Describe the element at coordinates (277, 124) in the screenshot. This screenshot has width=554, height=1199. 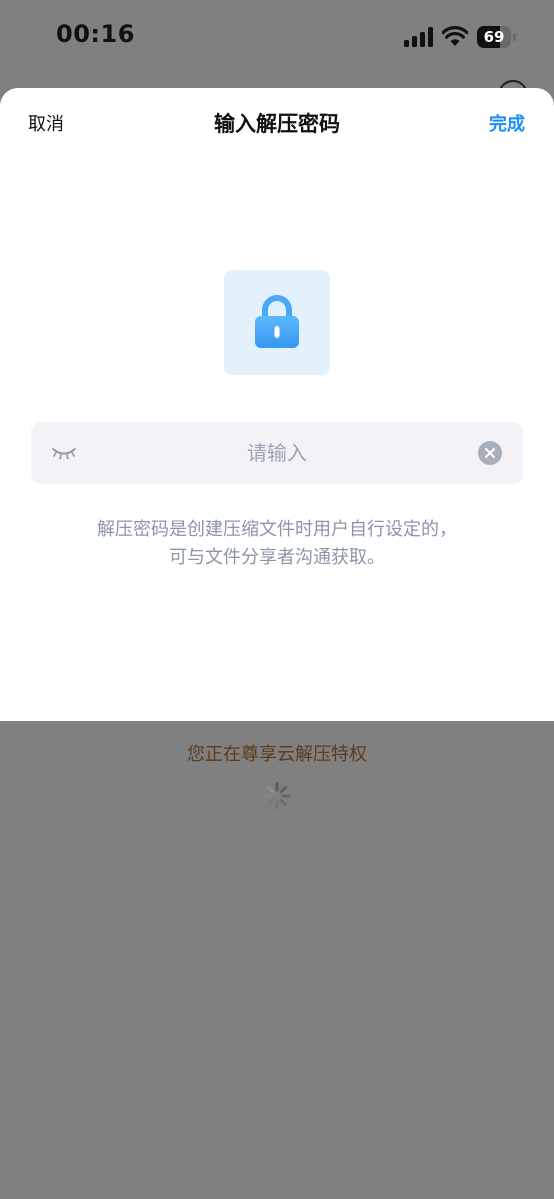
I see `sheet-title: 输入解压密码` at that location.